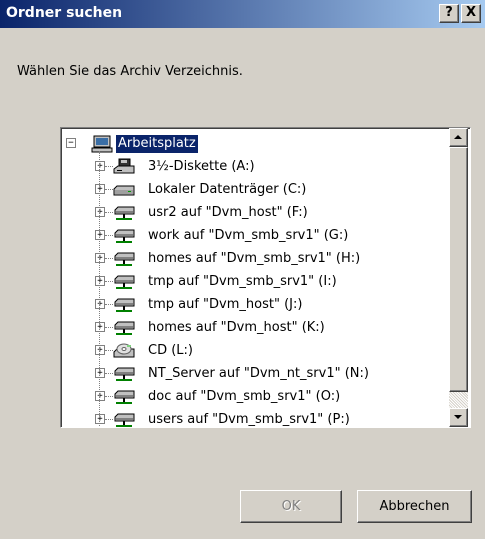  I want to click on tree-row: + NT_Server auf "Dvm_nt_srv1" (N:), so click(255, 374).